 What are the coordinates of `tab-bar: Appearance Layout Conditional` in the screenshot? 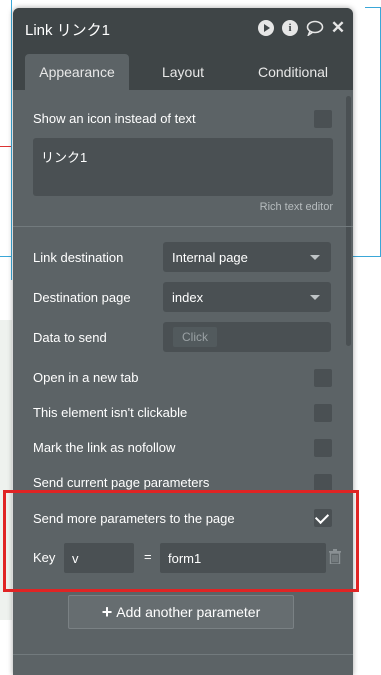 It's located at (183, 69).